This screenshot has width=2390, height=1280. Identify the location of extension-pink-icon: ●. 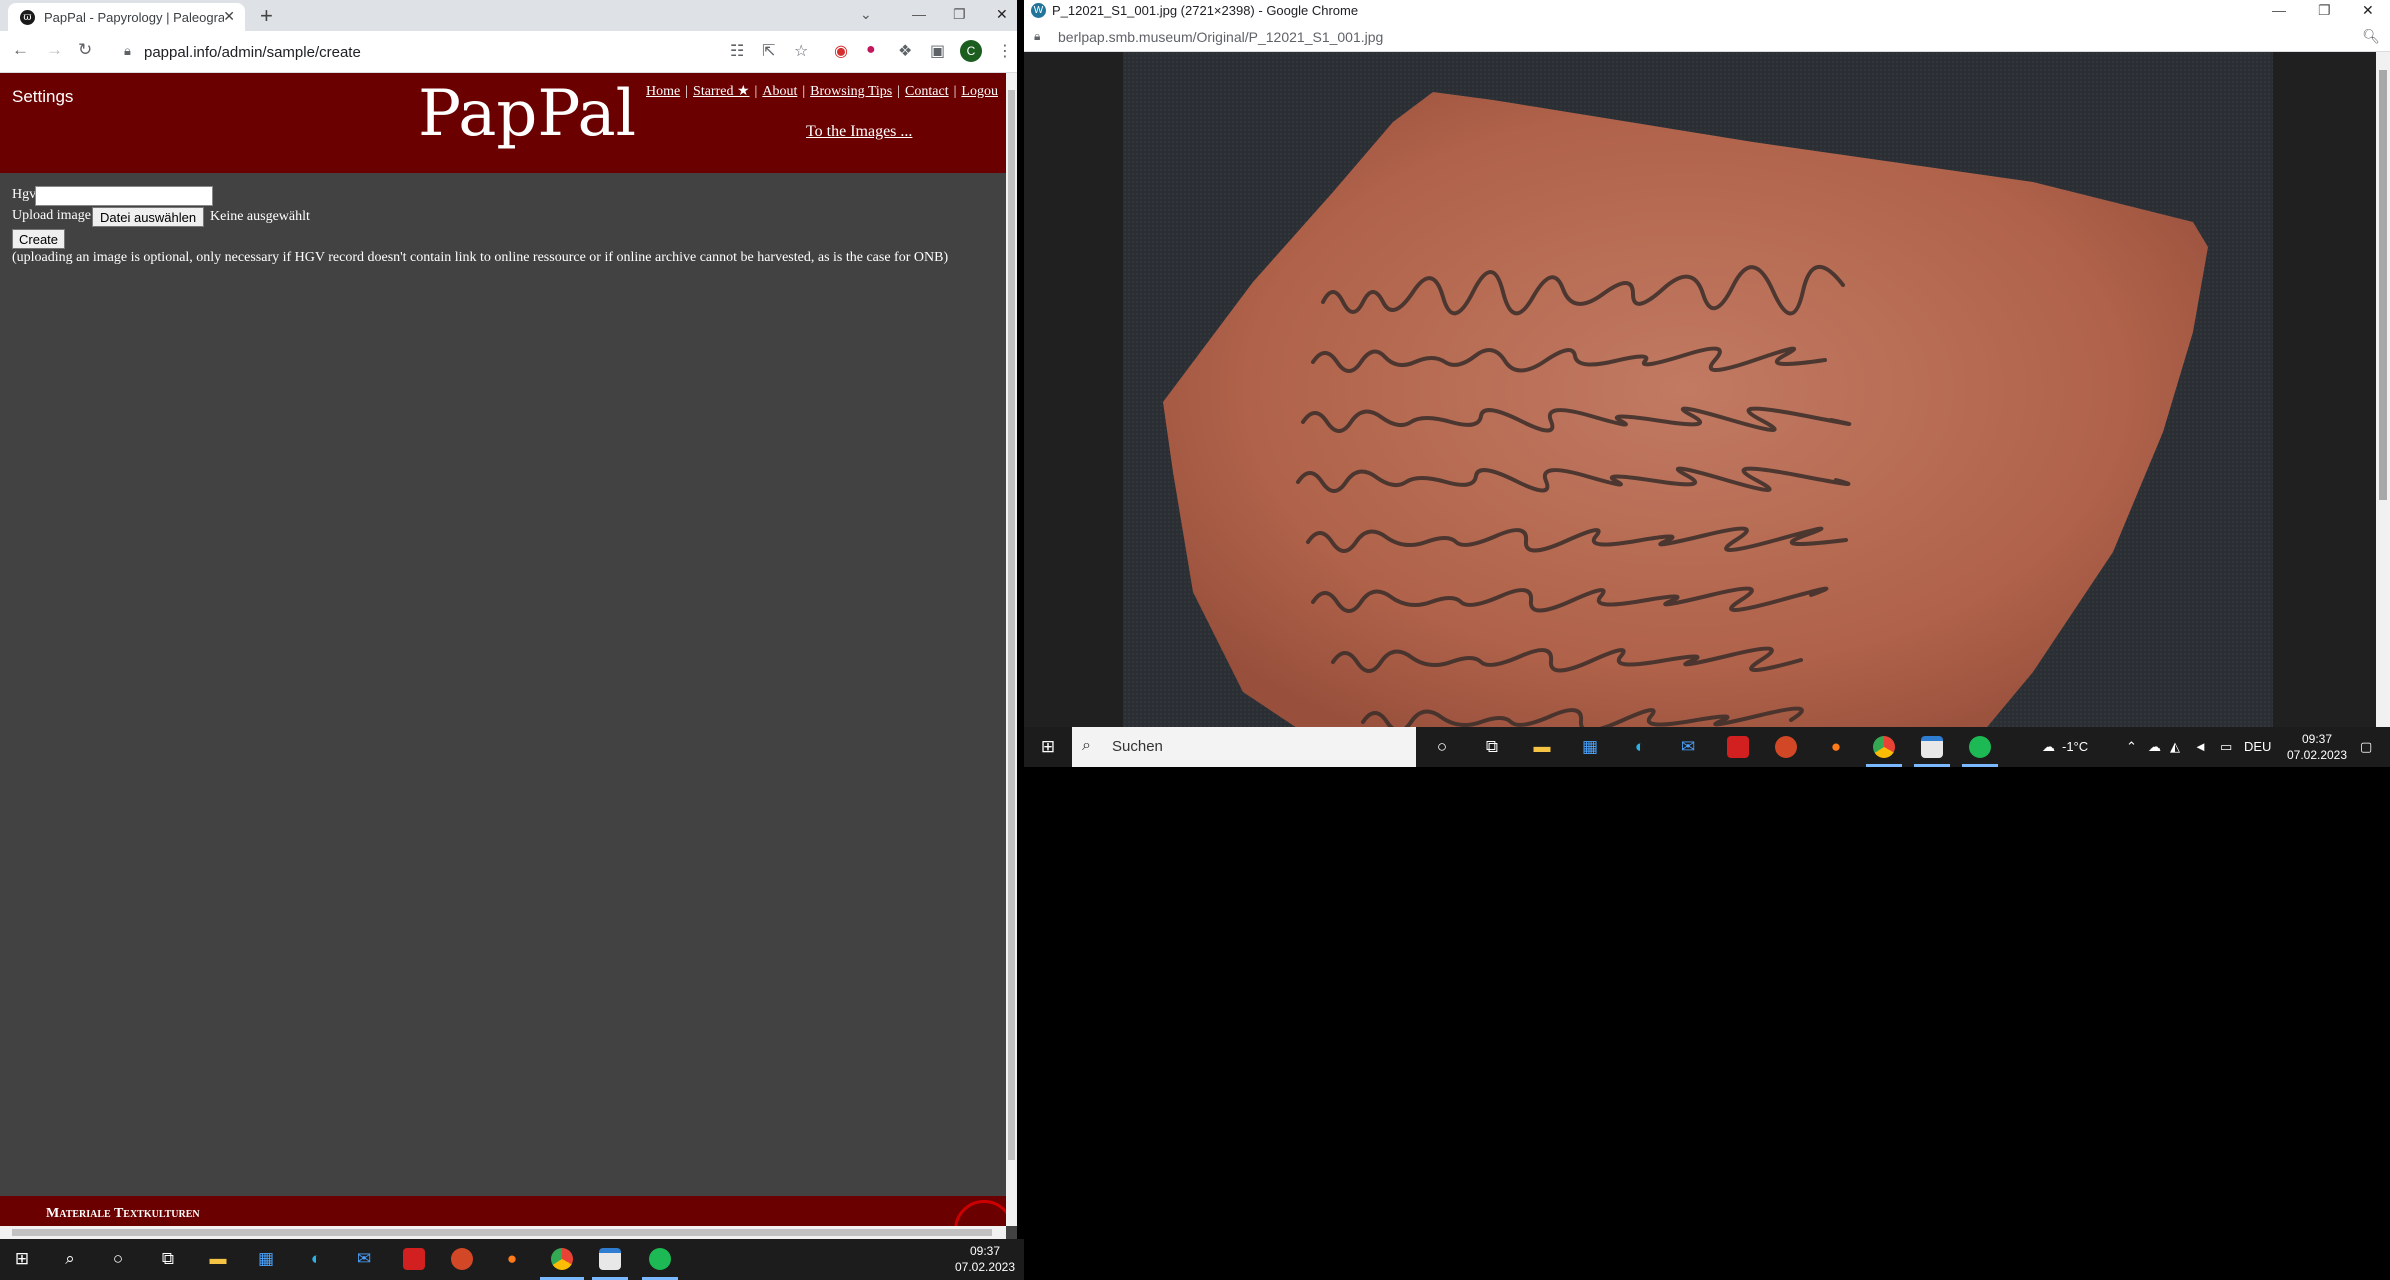
(871, 50).